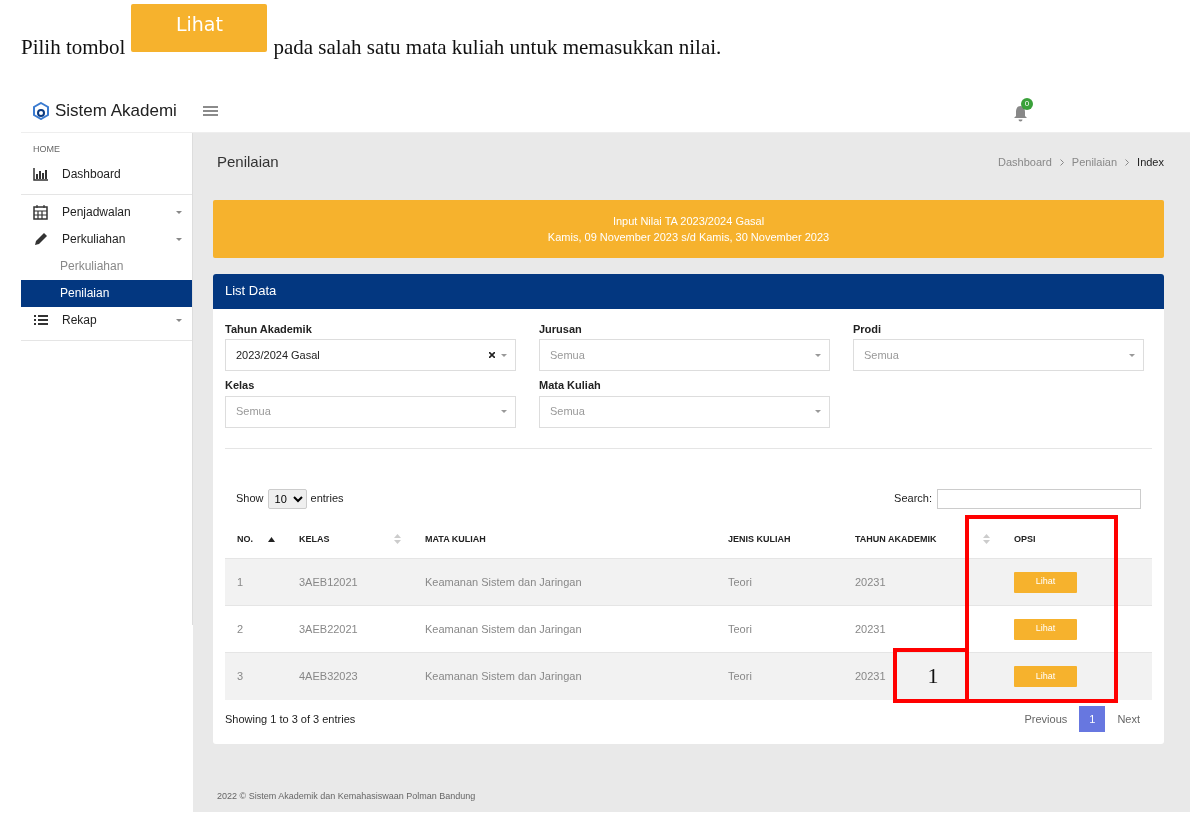 This screenshot has height=818, width=1195. Describe the element at coordinates (40, 239) in the screenshot. I see `pencil-icon` at that location.